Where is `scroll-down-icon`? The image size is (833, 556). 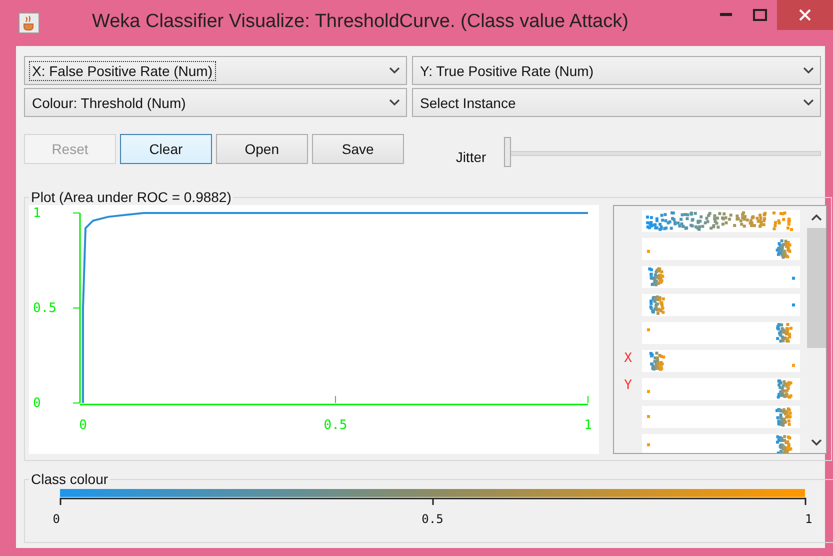
scroll-down-icon is located at coordinates (816, 442).